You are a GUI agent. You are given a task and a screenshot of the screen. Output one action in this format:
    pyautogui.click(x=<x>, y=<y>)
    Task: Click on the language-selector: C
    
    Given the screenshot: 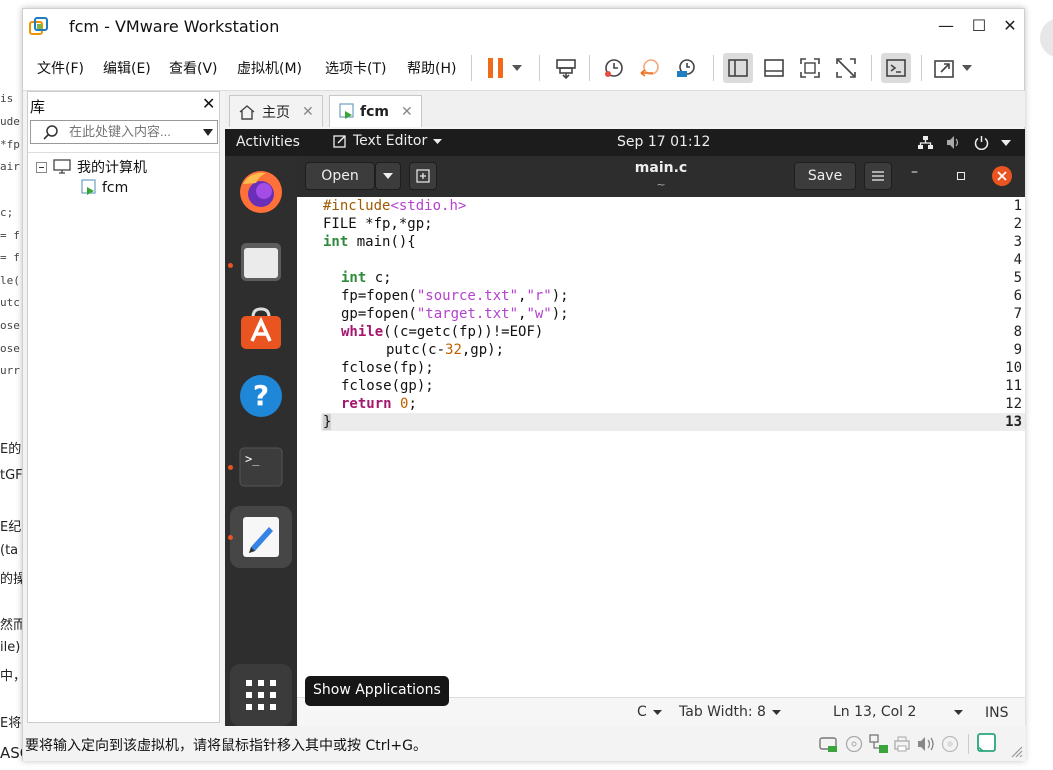 What is the action you would take?
    pyautogui.click(x=649, y=712)
    